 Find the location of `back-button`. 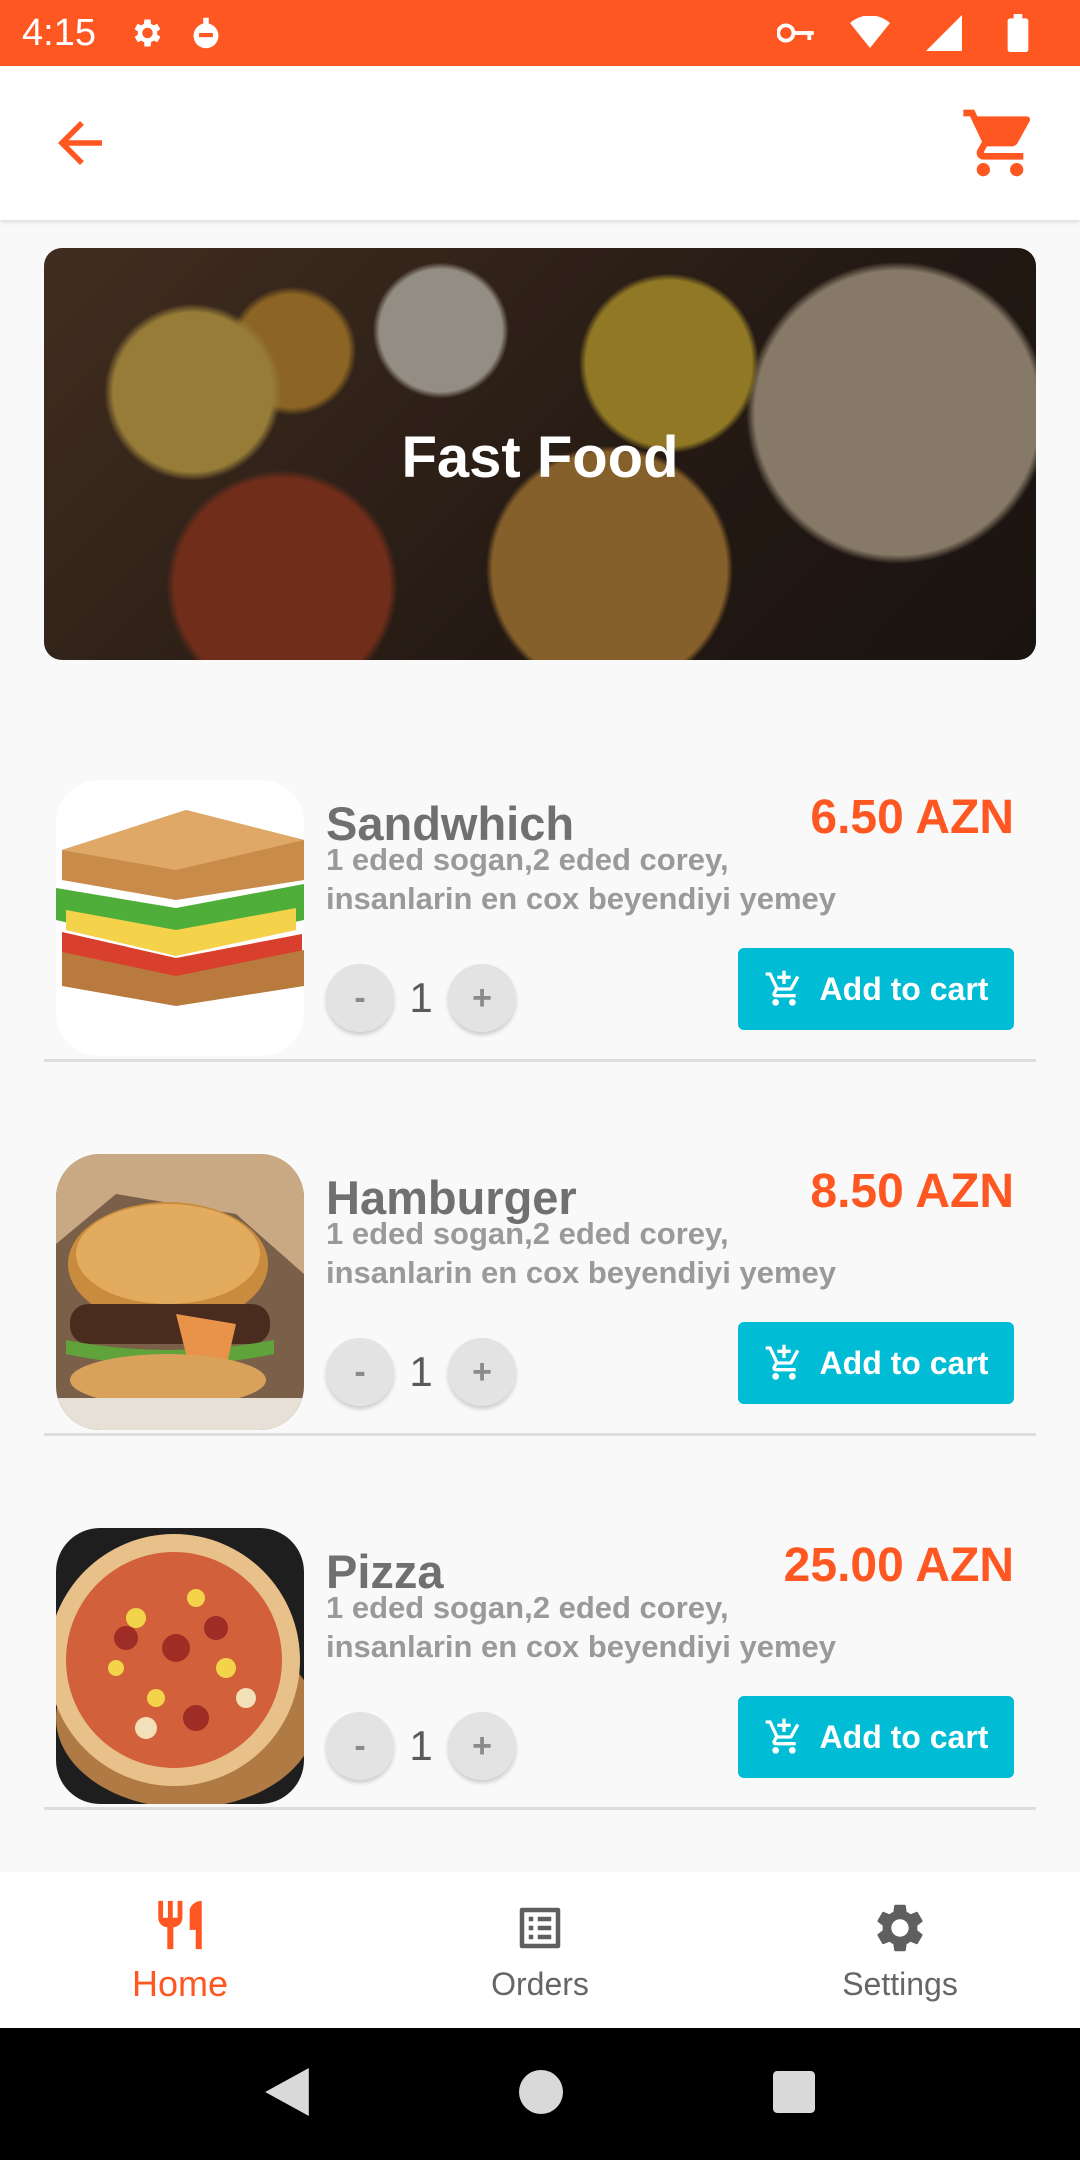

back-button is located at coordinates (80, 143).